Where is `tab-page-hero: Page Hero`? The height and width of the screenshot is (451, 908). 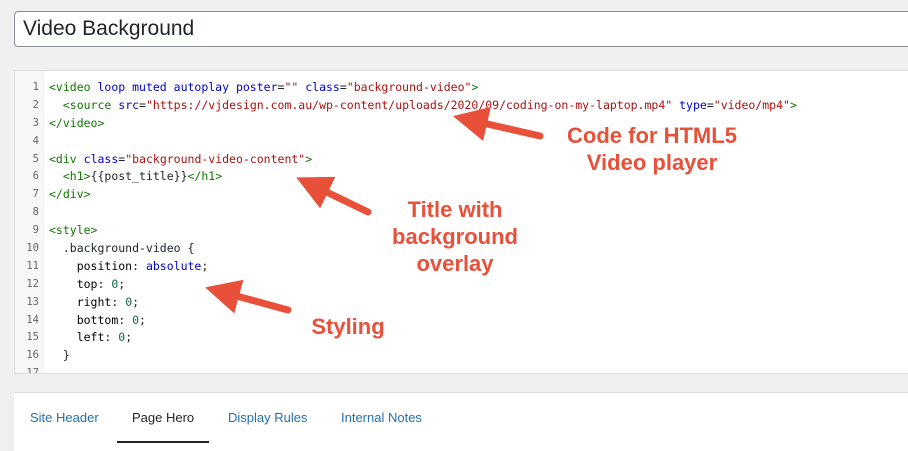 tab-page-hero: Page Hero is located at coordinates (163, 418).